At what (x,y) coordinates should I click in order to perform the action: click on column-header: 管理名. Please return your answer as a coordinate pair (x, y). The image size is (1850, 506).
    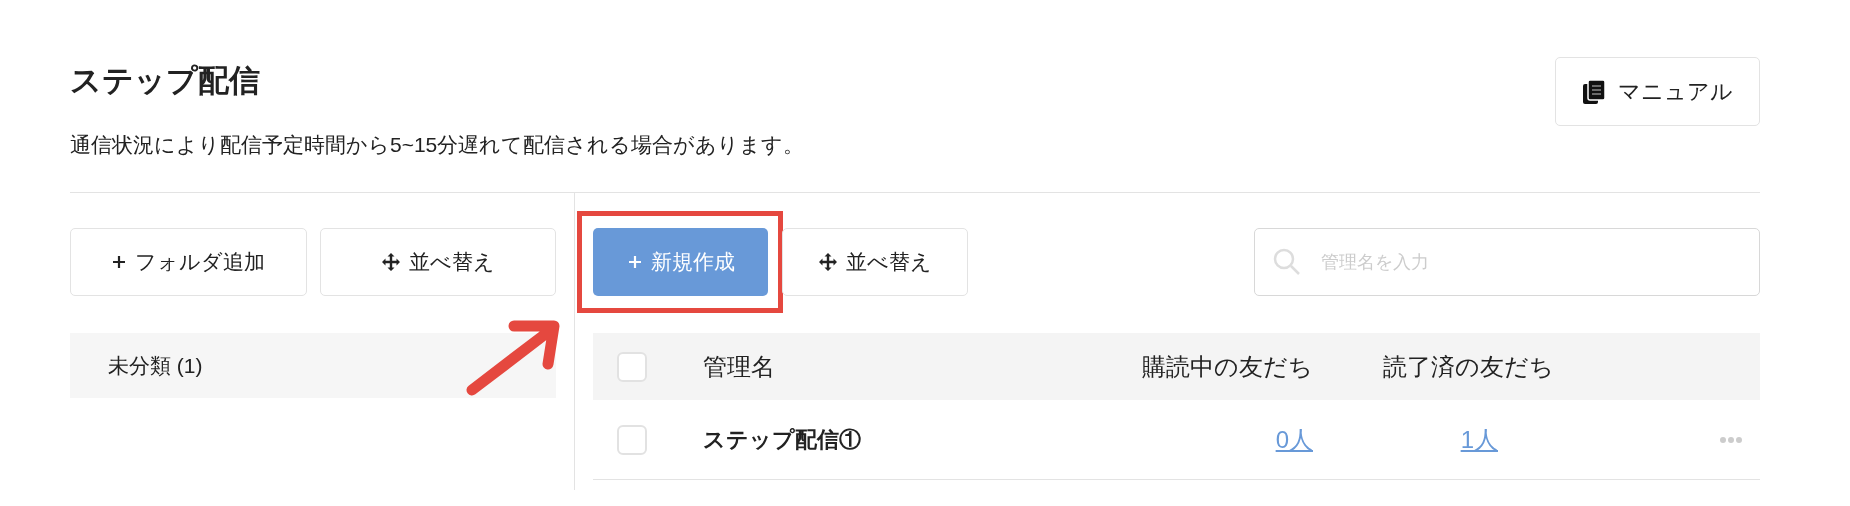
    Looking at the image, I should click on (739, 366).